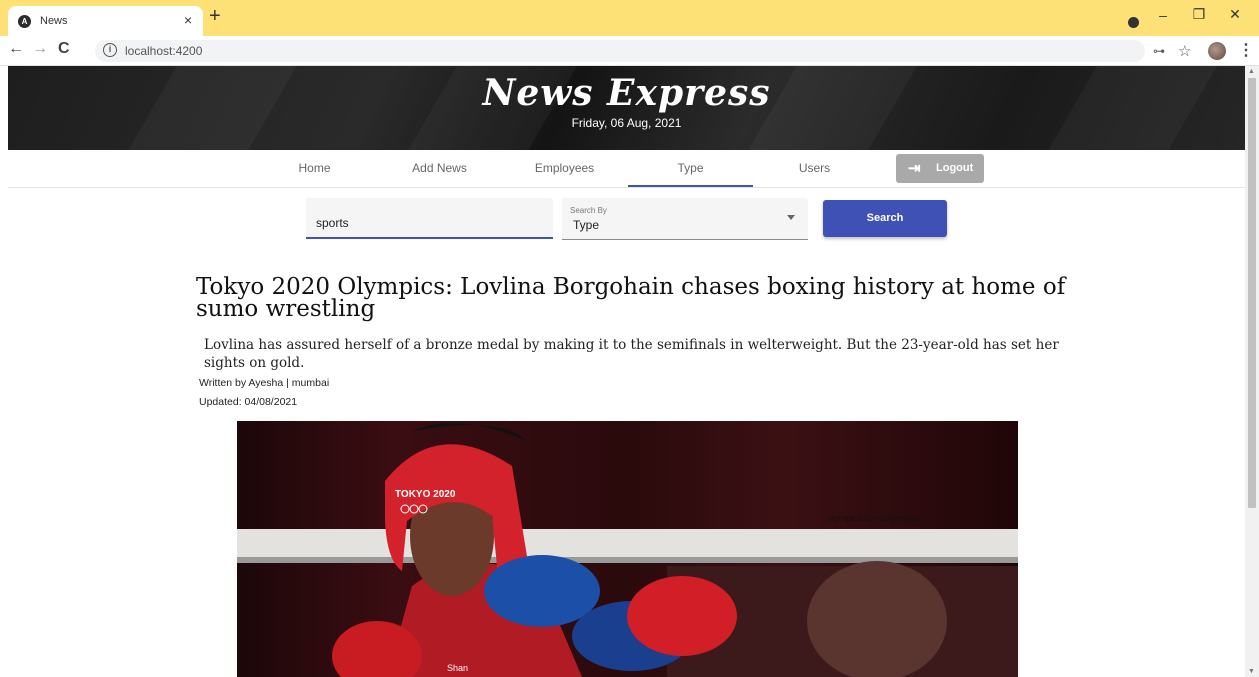 This screenshot has height=677, width=1259. Describe the element at coordinates (110, 50) in the screenshot. I see `info-icon: i` at that location.